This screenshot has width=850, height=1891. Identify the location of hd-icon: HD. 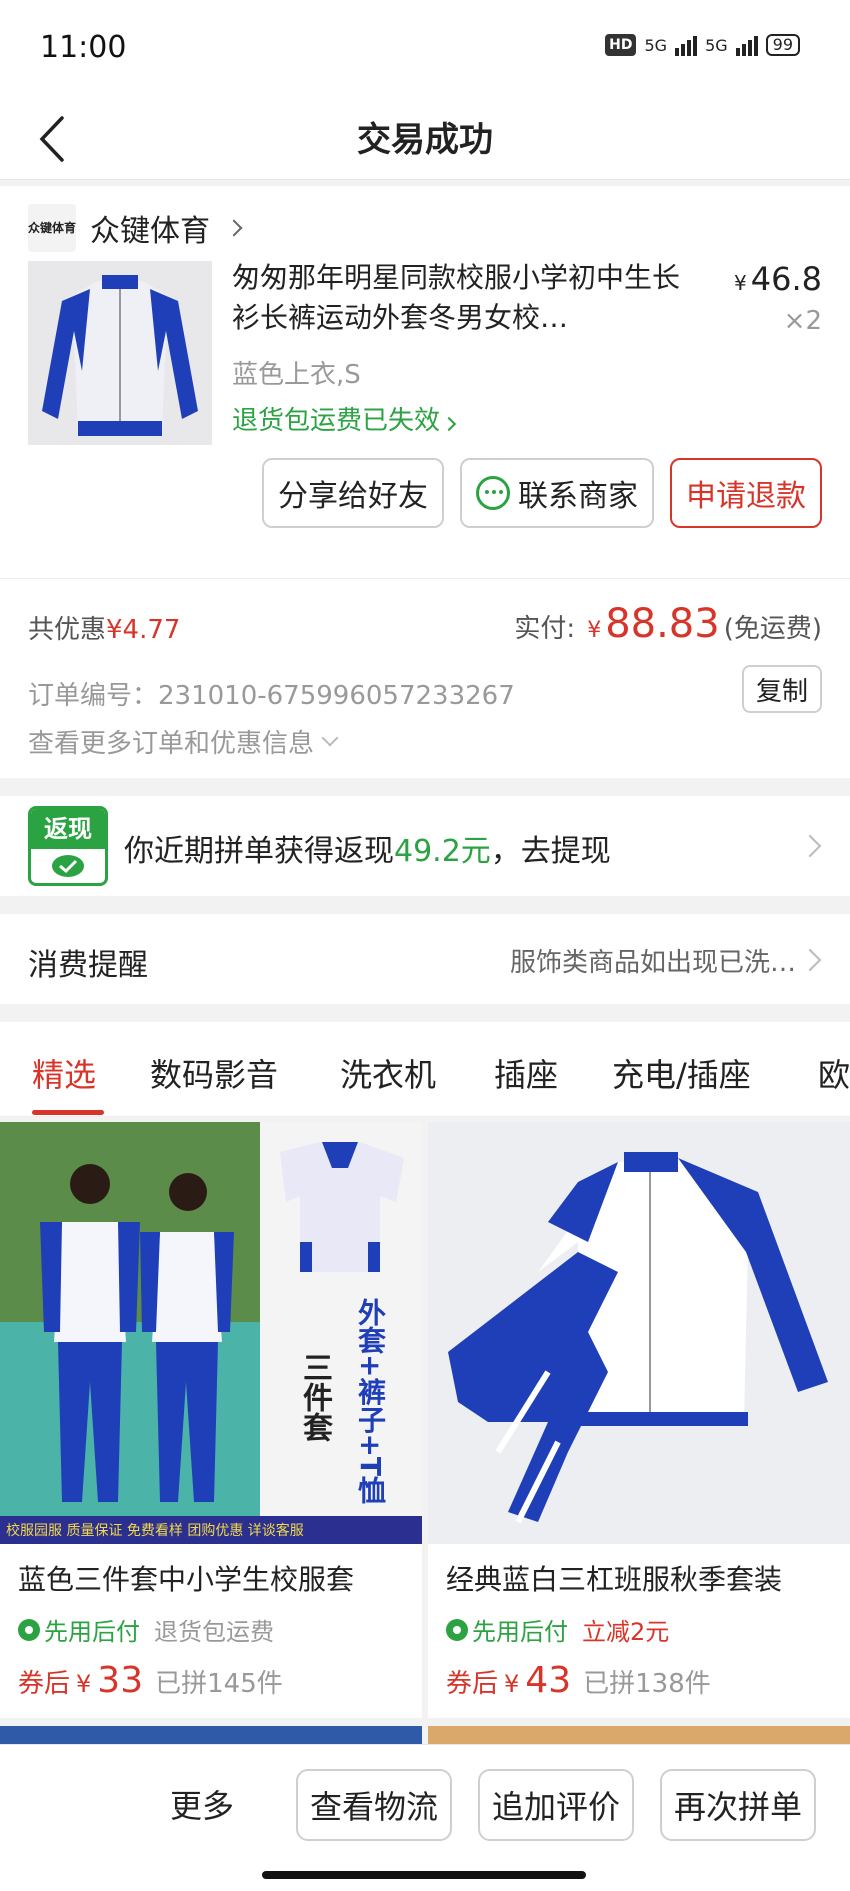
(621, 45).